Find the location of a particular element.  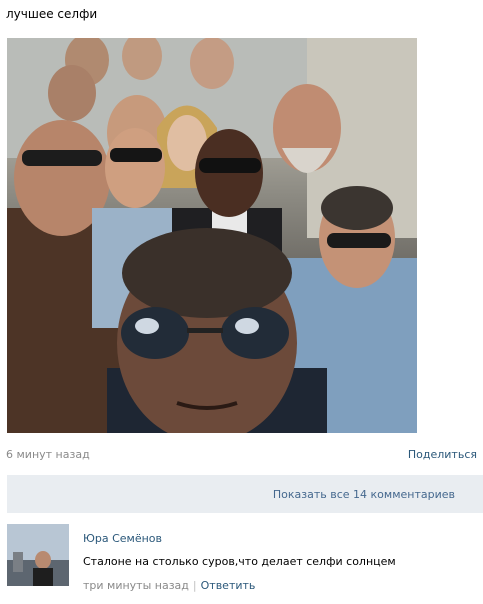

show-all-comments-label: Показать все 14 комментариев is located at coordinates (363, 494).